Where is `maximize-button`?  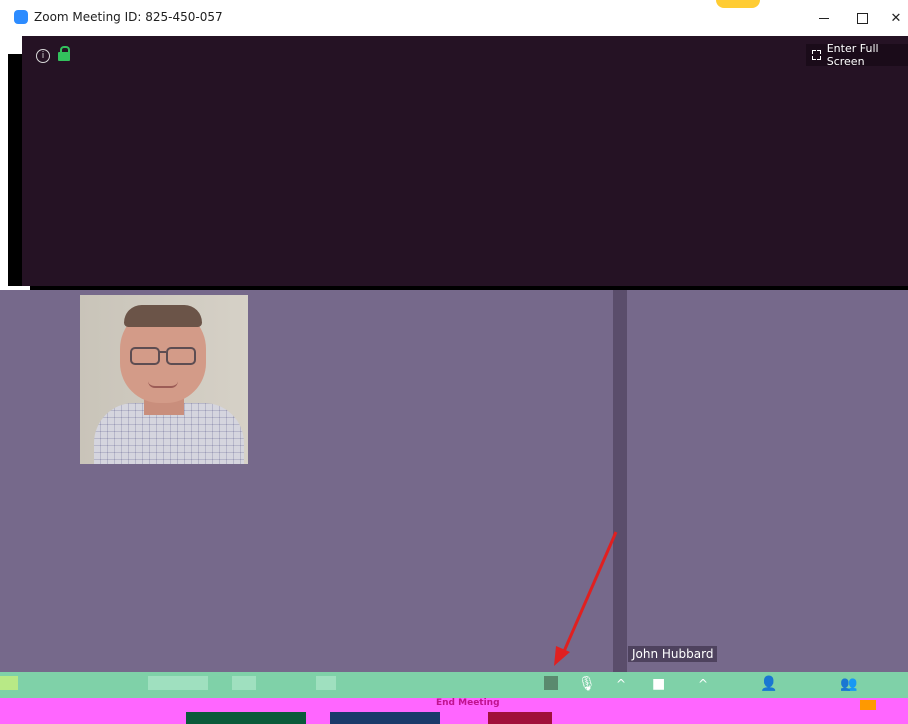 maximize-button is located at coordinates (862, 18).